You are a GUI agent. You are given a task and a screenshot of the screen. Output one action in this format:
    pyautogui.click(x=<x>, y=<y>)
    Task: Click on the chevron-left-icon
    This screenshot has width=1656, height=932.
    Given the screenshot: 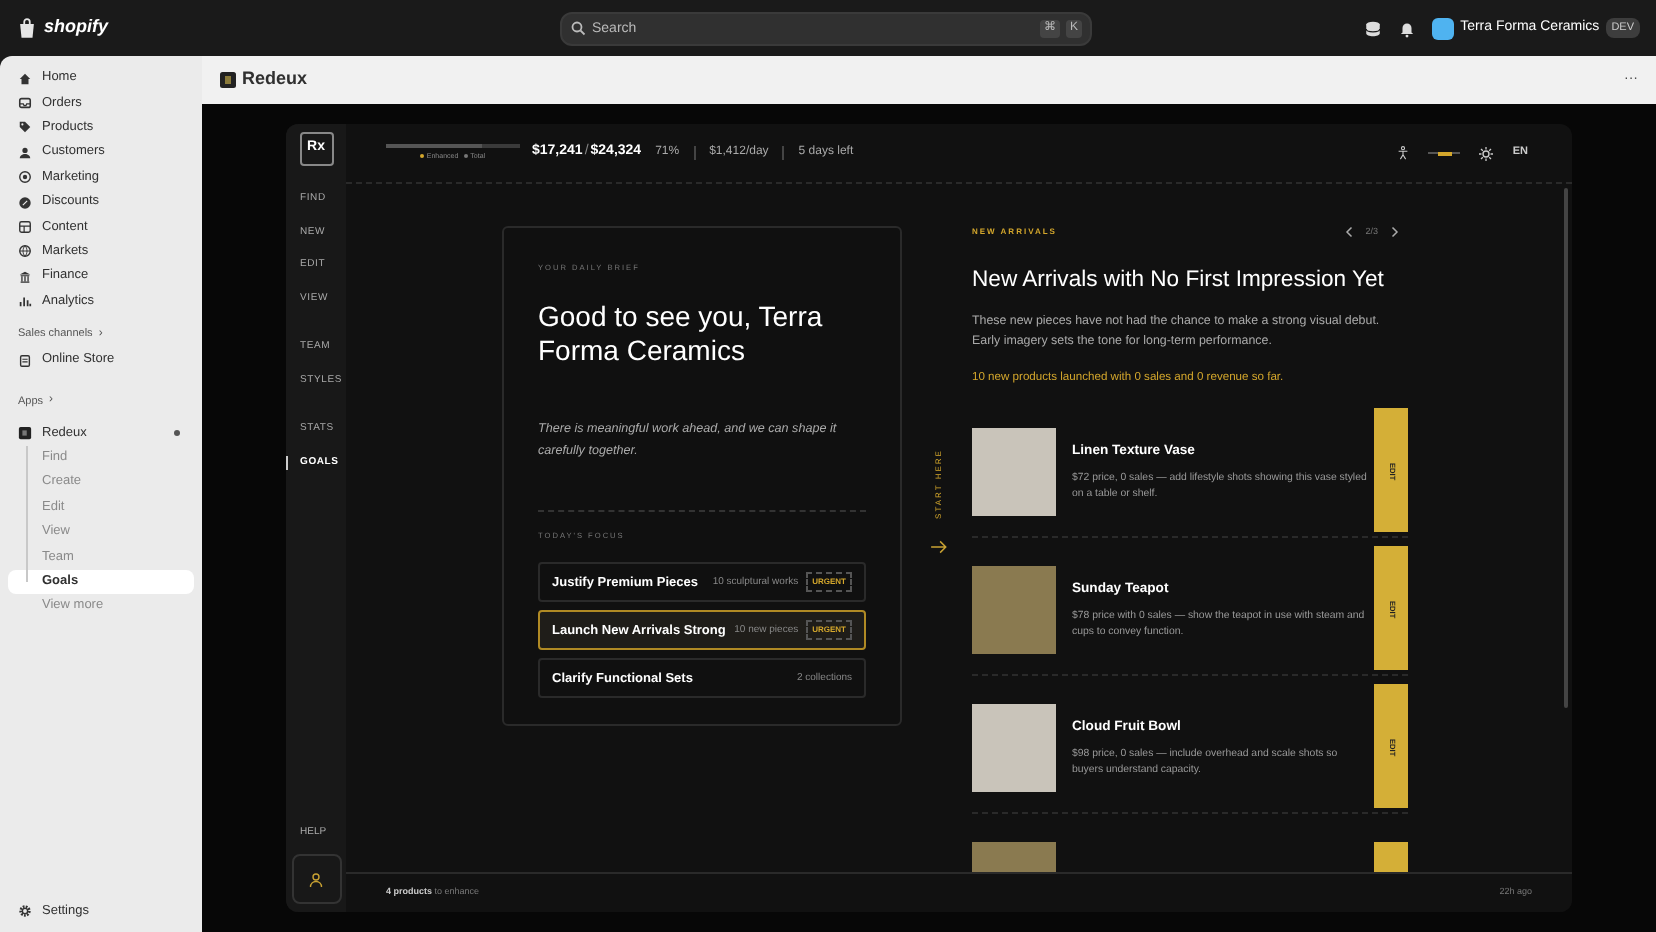 What is the action you would take?
    pyautogui.click(x=1349, y=232)
    